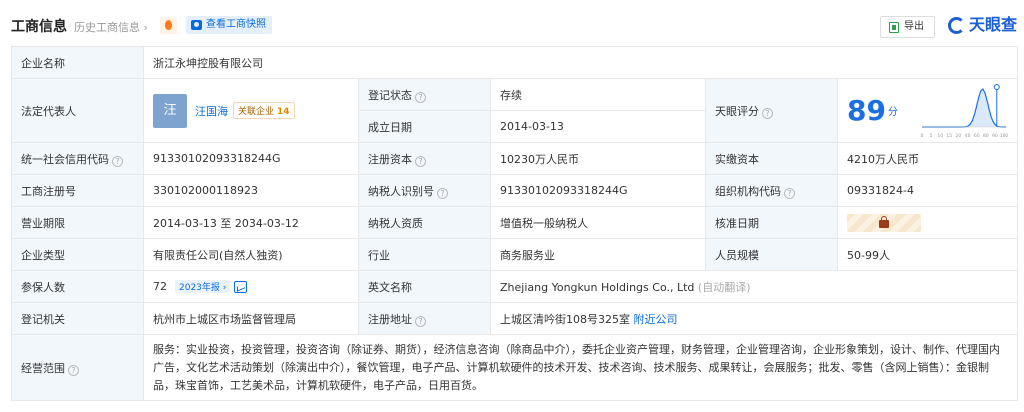 Image resolution: width=1024 pixels, height=412 pixels. What do you see at coordinates (565, 319) in the screenshot?
I see `registered-address: 上城区清吟街108号325室` at bounding box center [565, 319].